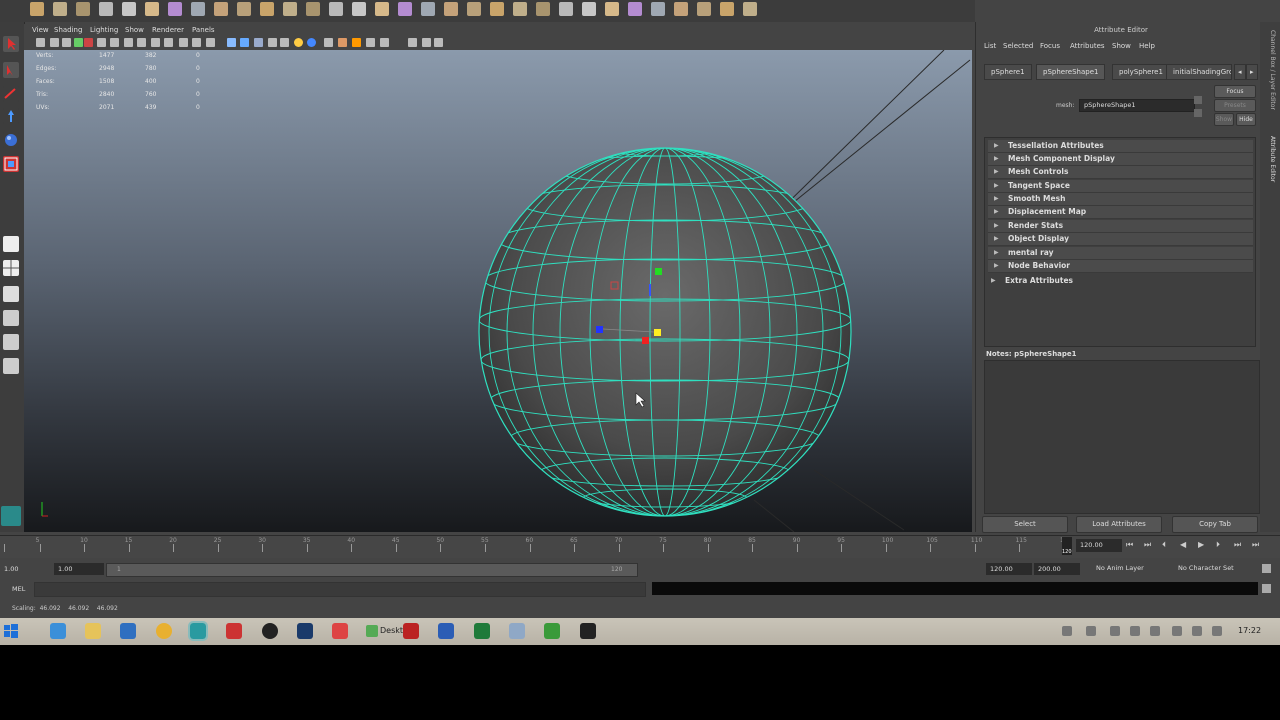 The image size is (1280, 720). Describe the element at coordinates (1224, 119) in the screenshot. I see `ae-show-button: Show` at that location.